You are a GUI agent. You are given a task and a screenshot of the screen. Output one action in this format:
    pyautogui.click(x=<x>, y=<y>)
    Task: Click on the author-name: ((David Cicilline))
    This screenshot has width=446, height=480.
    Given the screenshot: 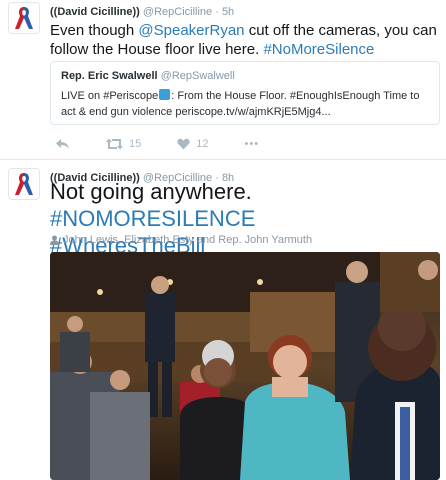 What is the action you would take?
    pyautogui.click(x=95, y=12)
    